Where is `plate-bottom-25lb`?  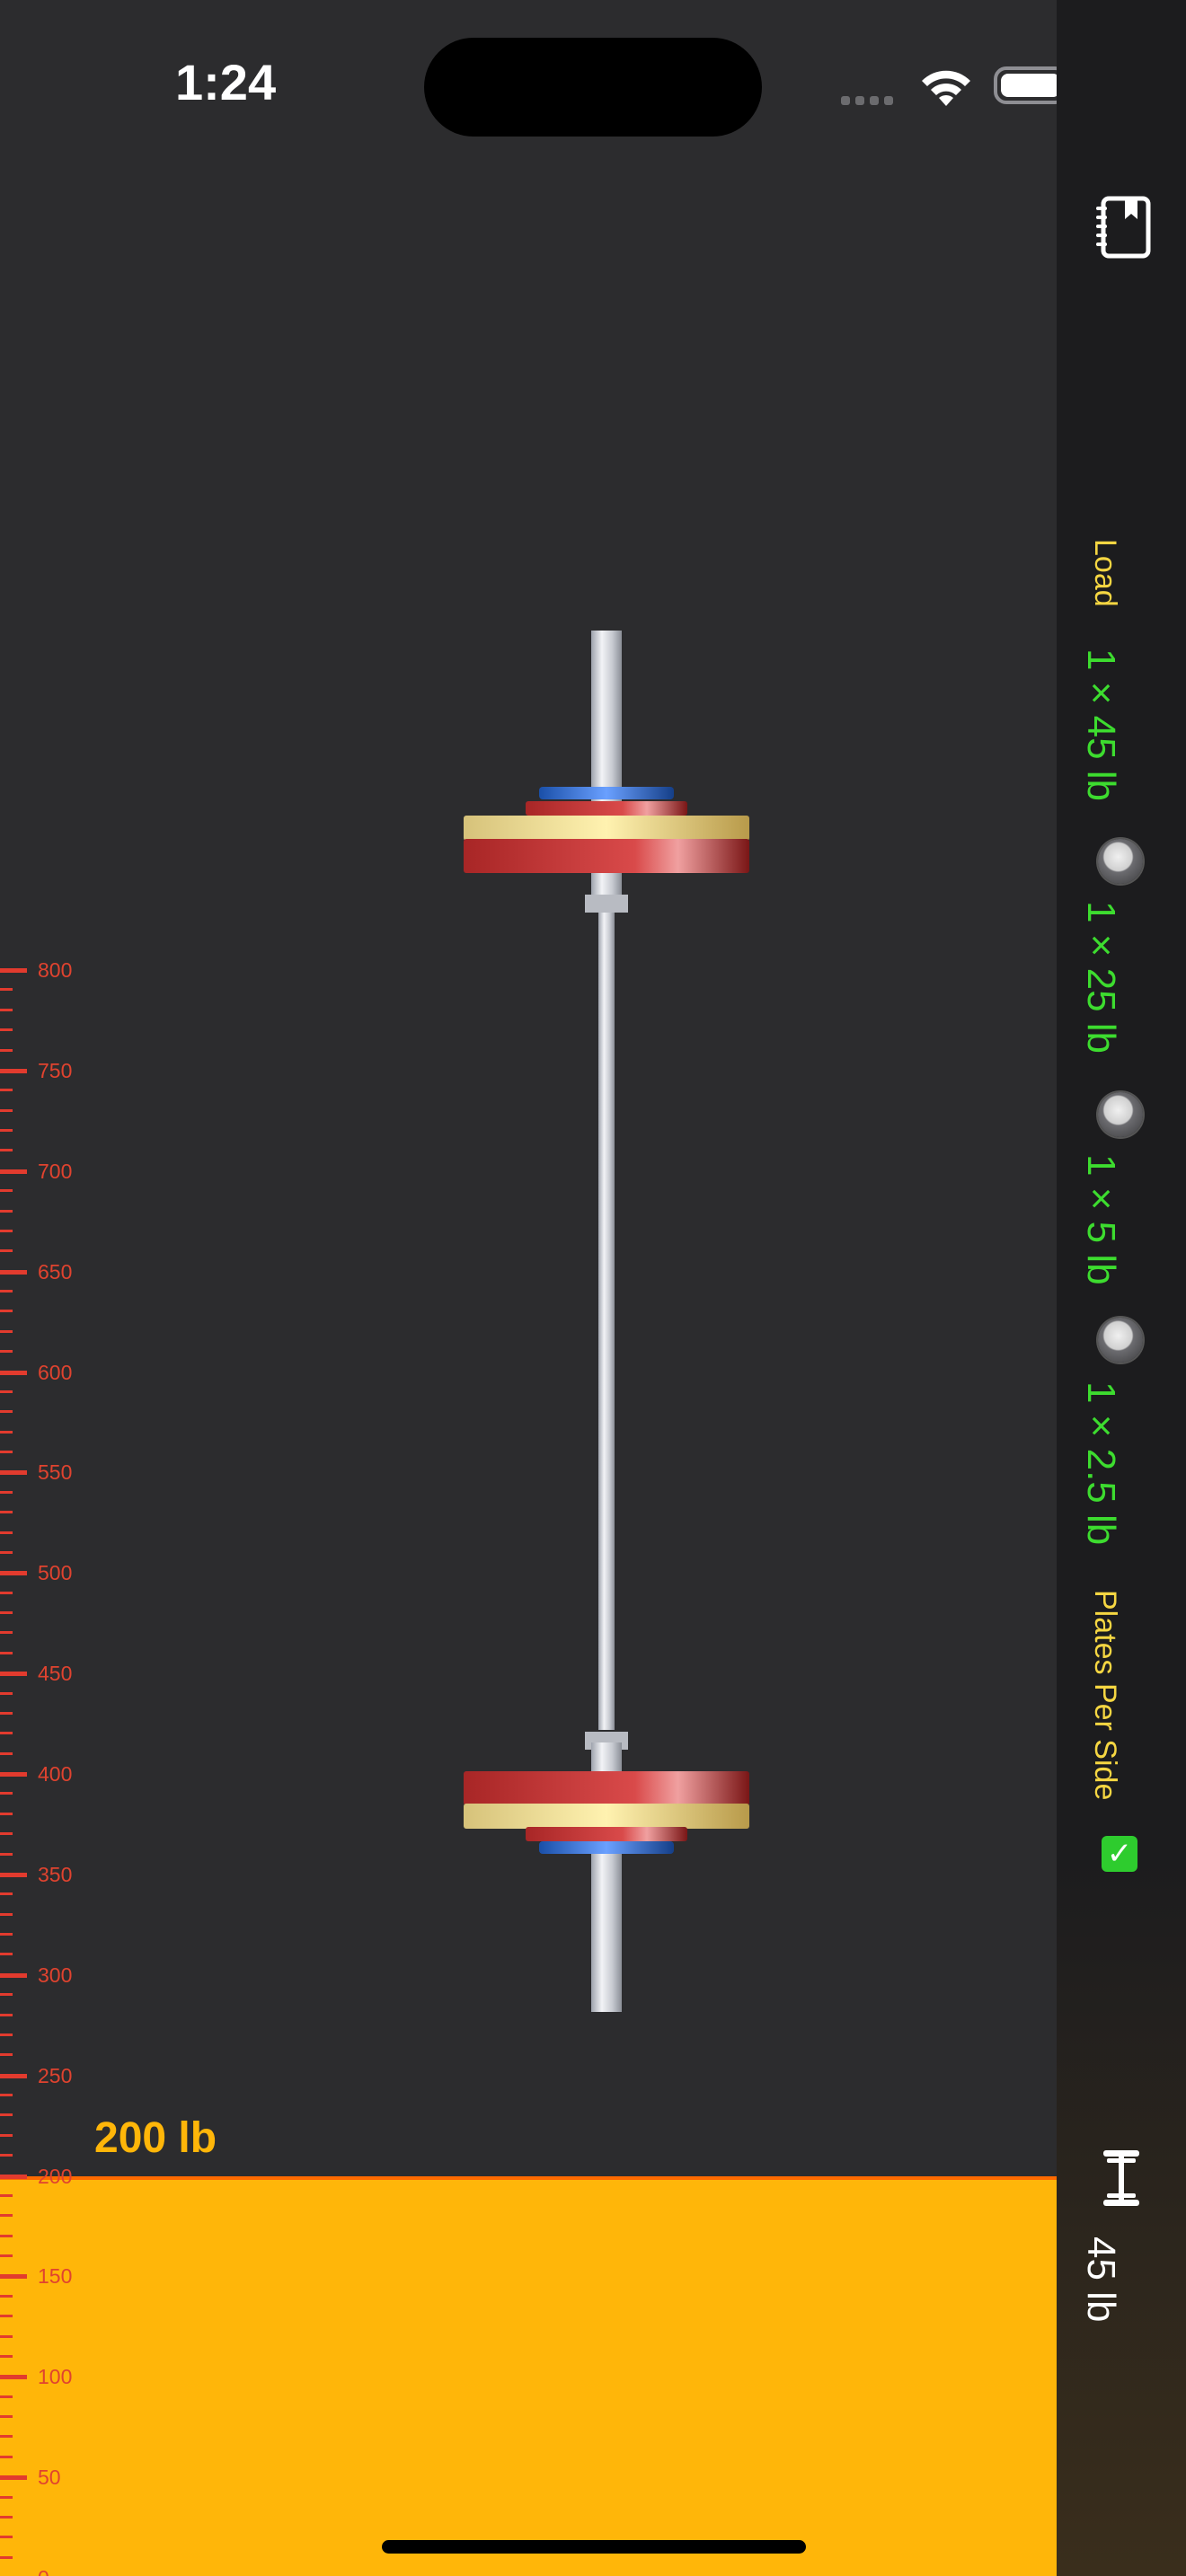
plate-bottom-25lb is located at coordinates (606, 1816).